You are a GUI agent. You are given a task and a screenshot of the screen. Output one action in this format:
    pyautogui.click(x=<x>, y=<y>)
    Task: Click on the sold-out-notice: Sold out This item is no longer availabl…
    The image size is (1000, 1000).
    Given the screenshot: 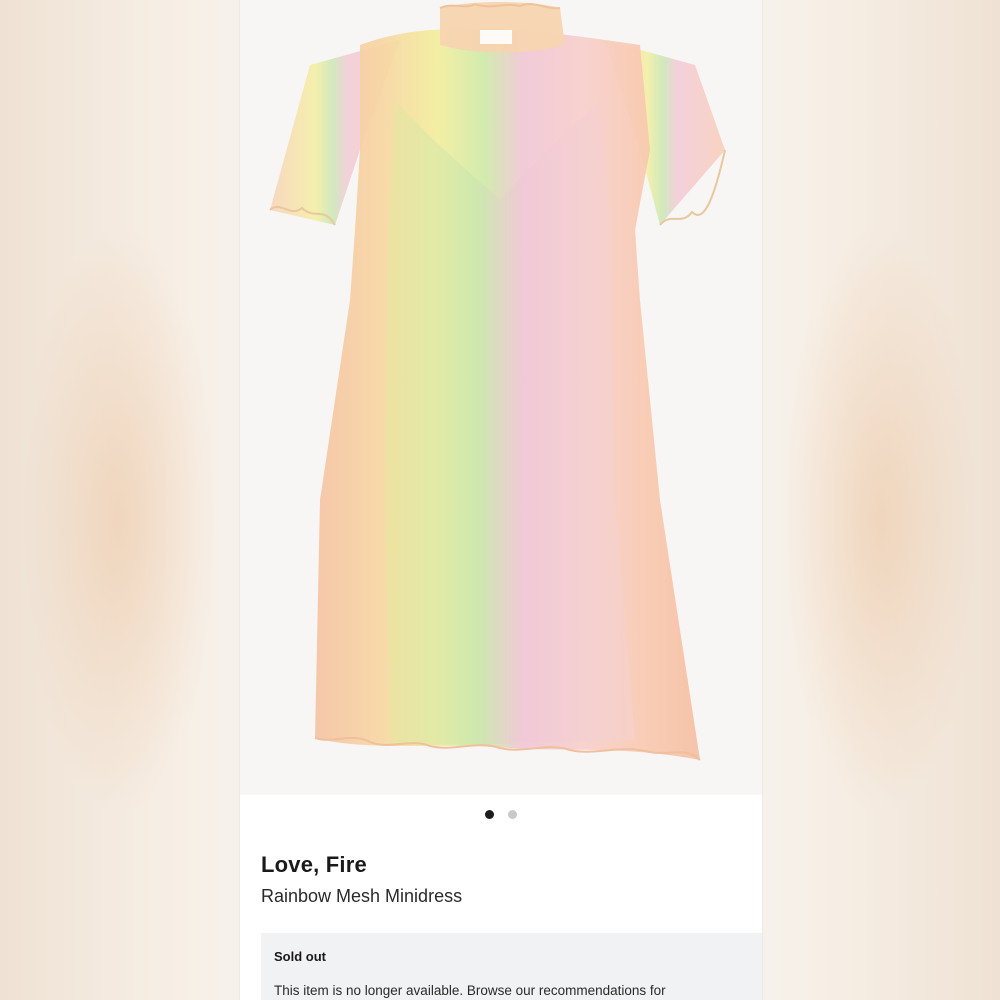 What is the action you would take?
    pyautogui.click(x=511, y=966)
    